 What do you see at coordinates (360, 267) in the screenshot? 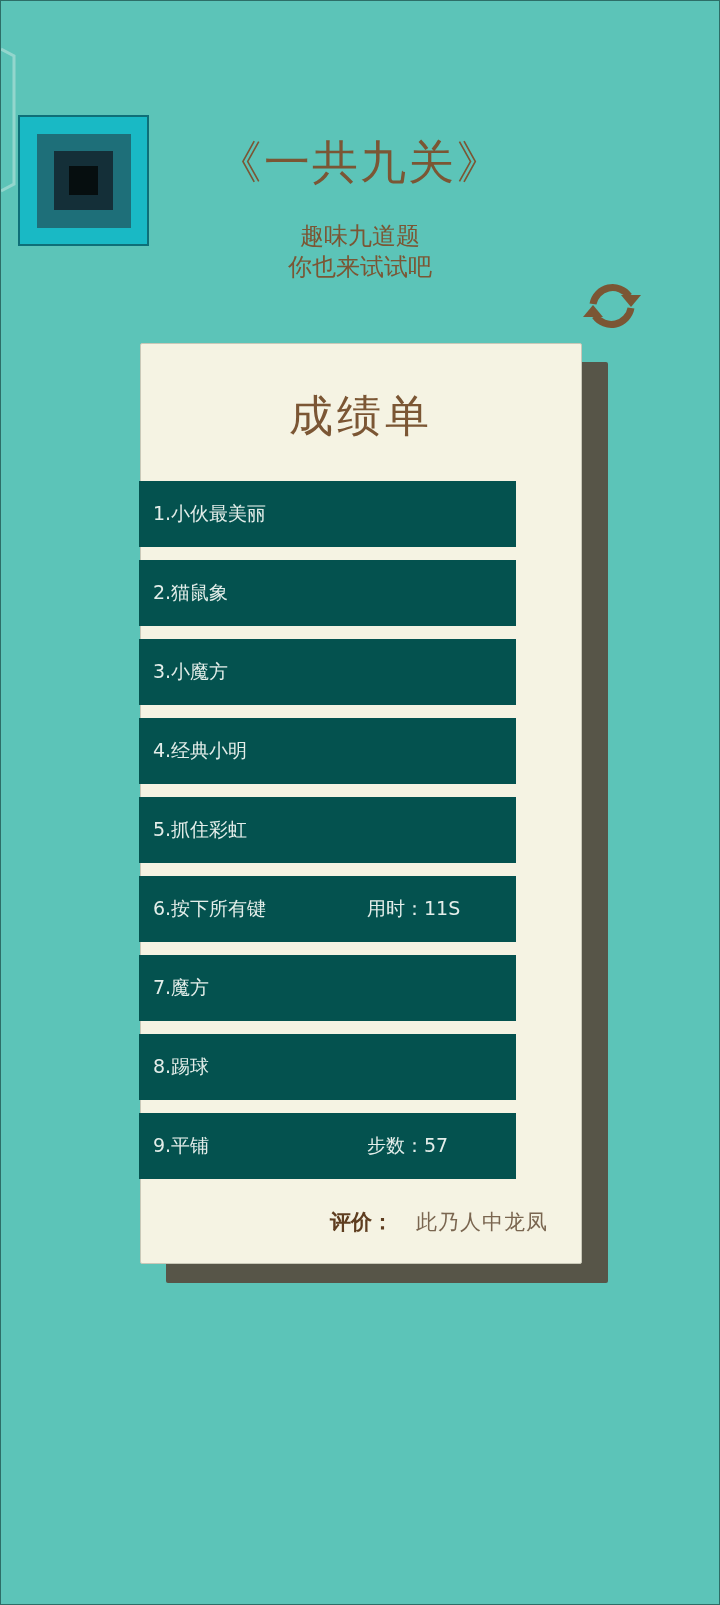
I see `subtitle-text: 你也来试试吧` at bounding box center [360, 267].